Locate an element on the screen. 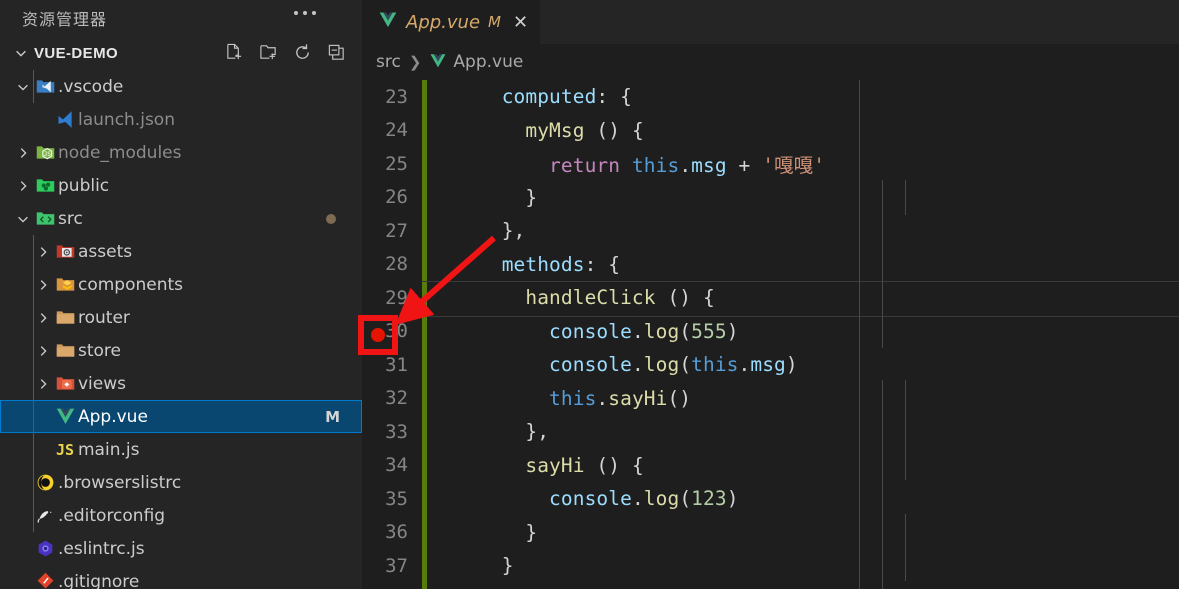 The image size is (1179, 589). tree-item-label: main.js is located at coordinates (109, 449).